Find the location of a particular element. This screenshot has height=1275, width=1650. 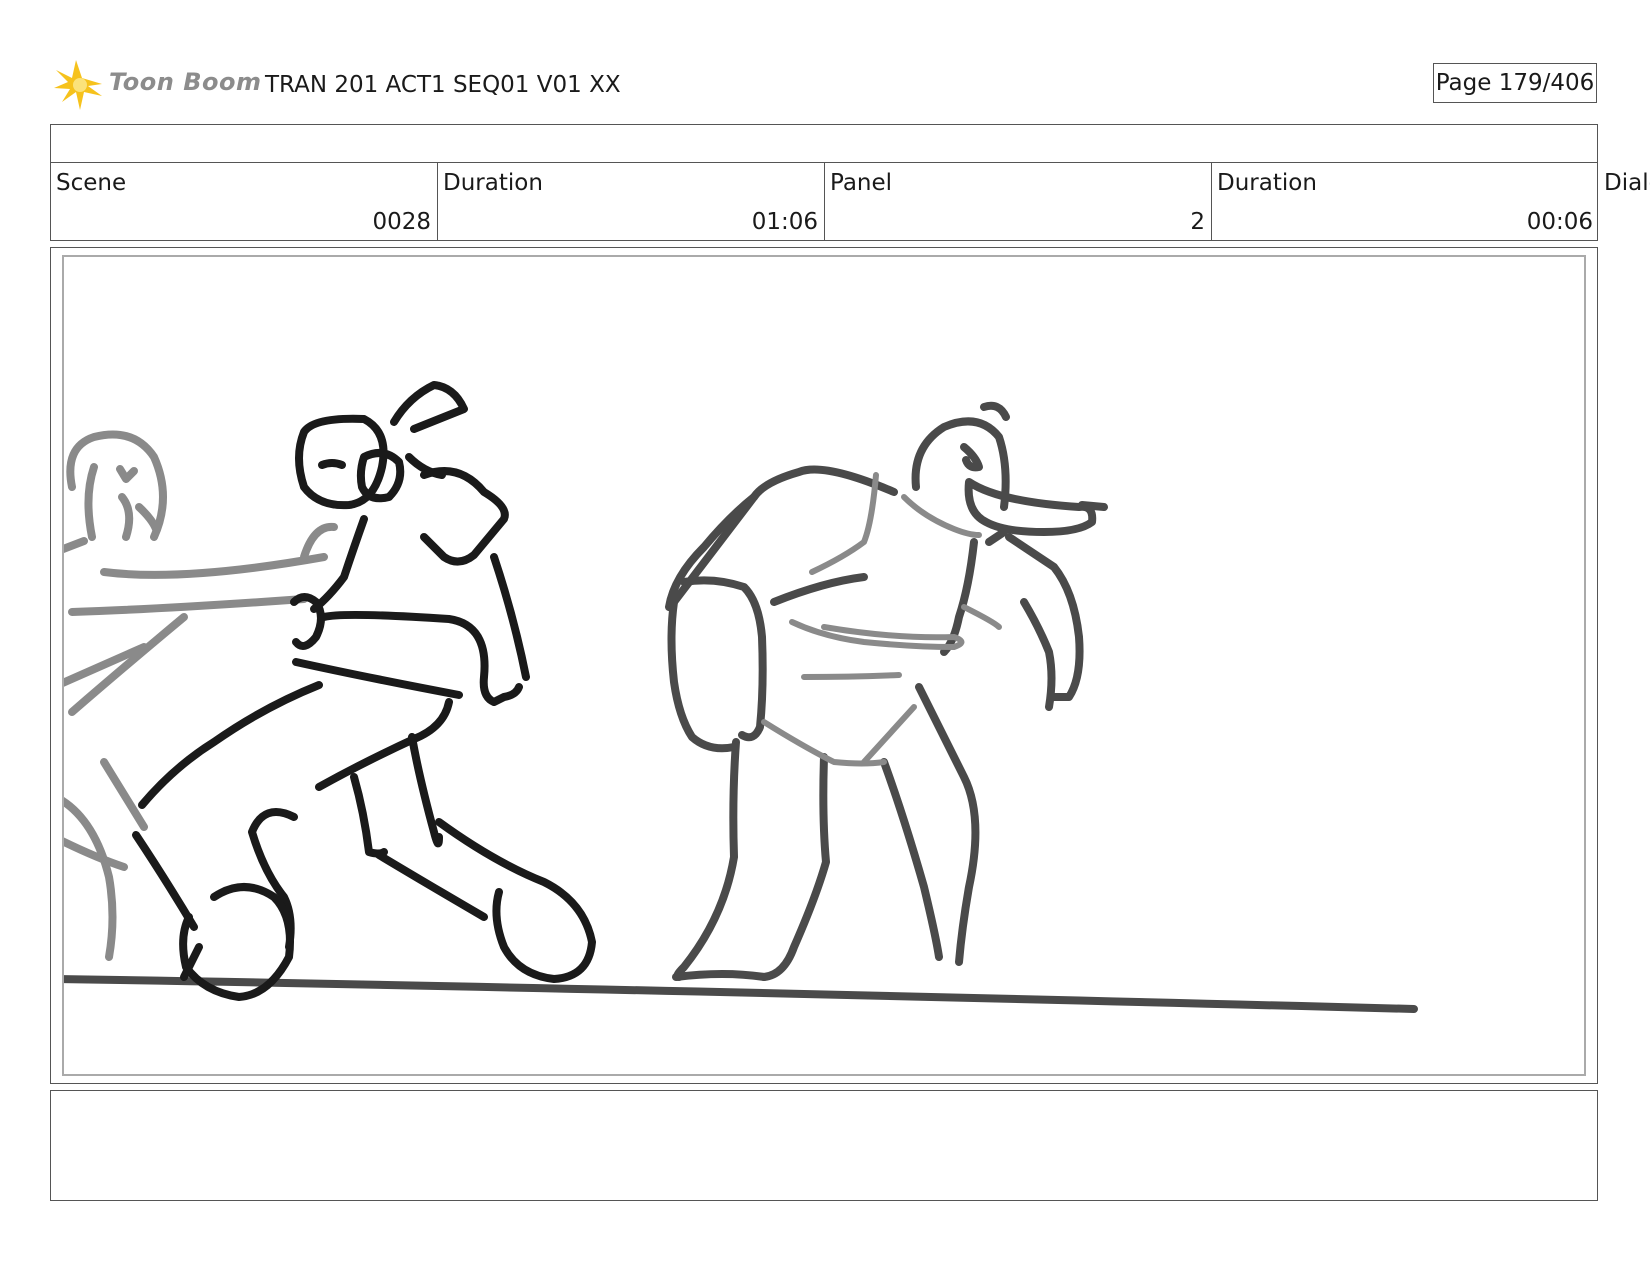

right-character-sketch is located at coordinates (886, 691).